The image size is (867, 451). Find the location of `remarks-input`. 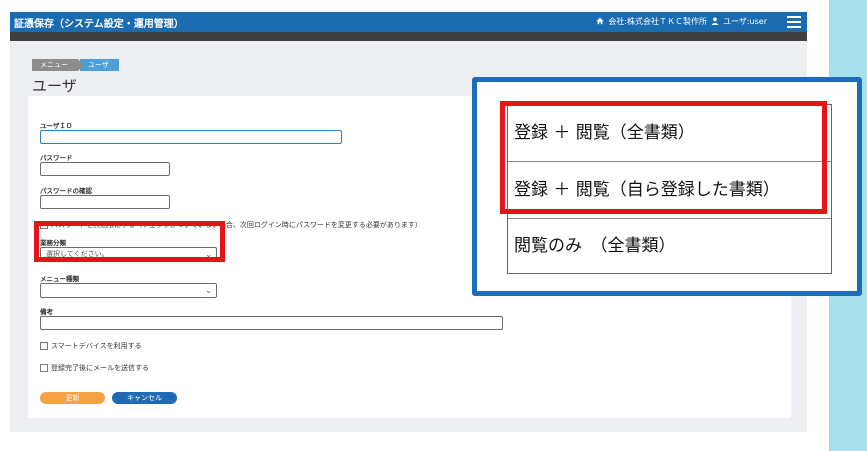

remarks-input is located at coordinates (271, 323).